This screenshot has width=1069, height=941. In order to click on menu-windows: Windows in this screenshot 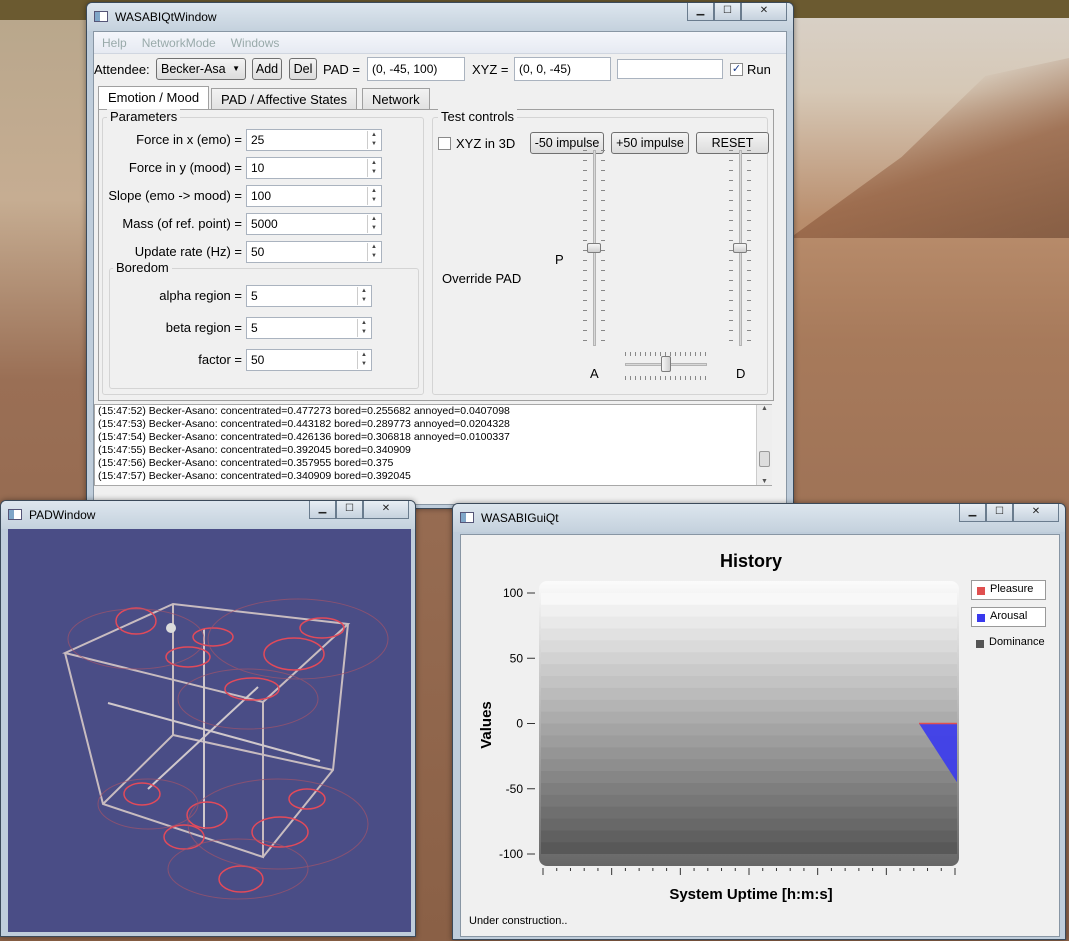, I will do `click(255, 42)`.